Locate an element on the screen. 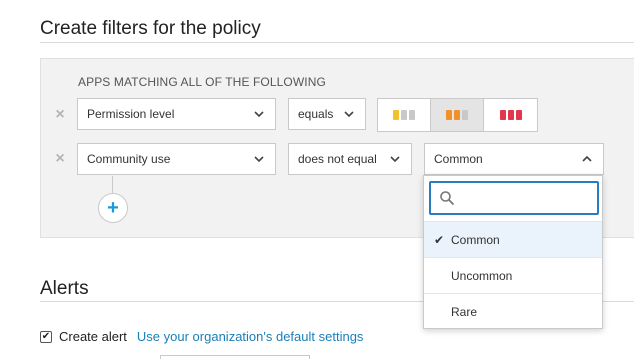 The width and height of the screenshot is (634, 359). filter-operator-select: equals is located at coordinates (327, 114).